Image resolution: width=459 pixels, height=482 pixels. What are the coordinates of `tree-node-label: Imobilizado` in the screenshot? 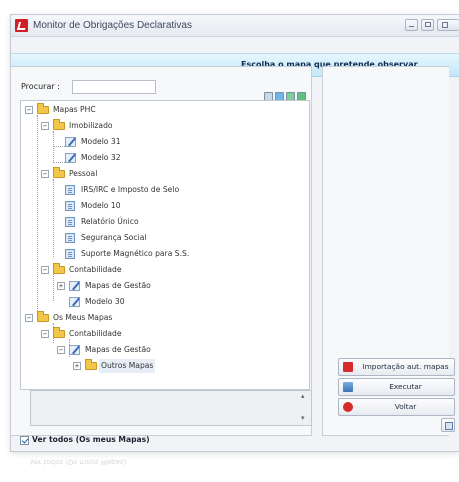 It's located at (91, 125).